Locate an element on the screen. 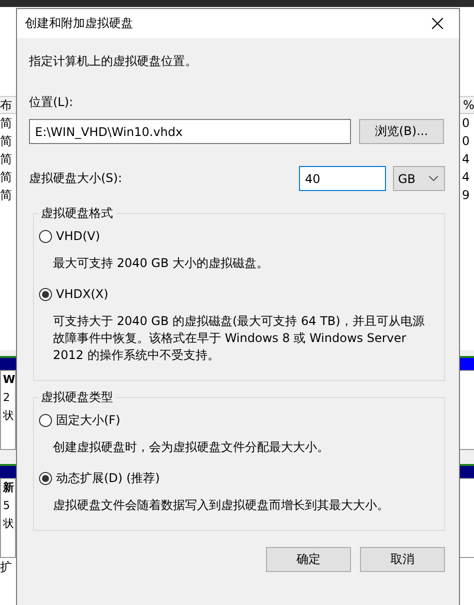  window-title: 创建和附加虚拟硬盘 is located at coordinates (79, 23).